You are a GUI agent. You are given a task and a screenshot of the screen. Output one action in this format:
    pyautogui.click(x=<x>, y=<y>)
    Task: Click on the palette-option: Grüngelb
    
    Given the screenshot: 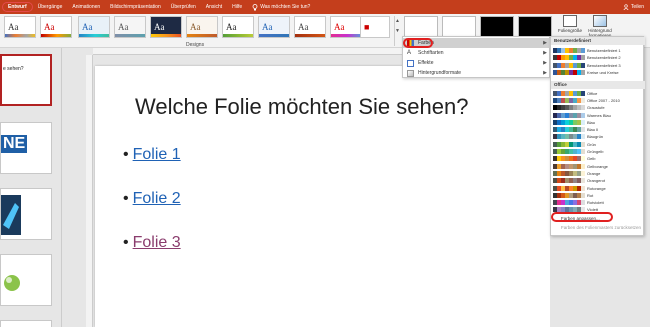 What is the action you would take?
    pyautogui.click(x=598, y=151)
    